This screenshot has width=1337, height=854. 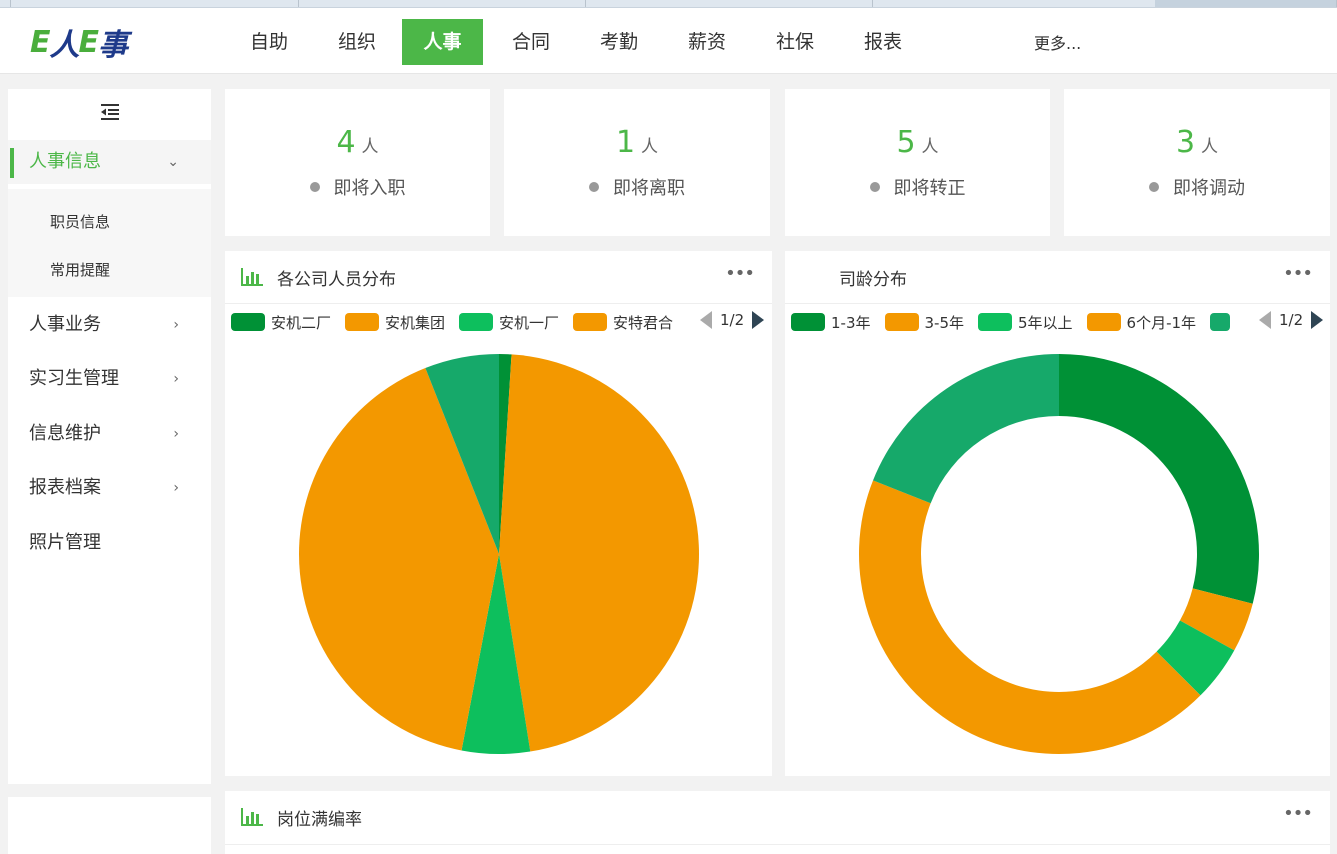 What do you see at coordinates (80, 269) in the screenshot?
I see `sidebar-item-reminders: 常用提醒` at bounding box center [80, 269].